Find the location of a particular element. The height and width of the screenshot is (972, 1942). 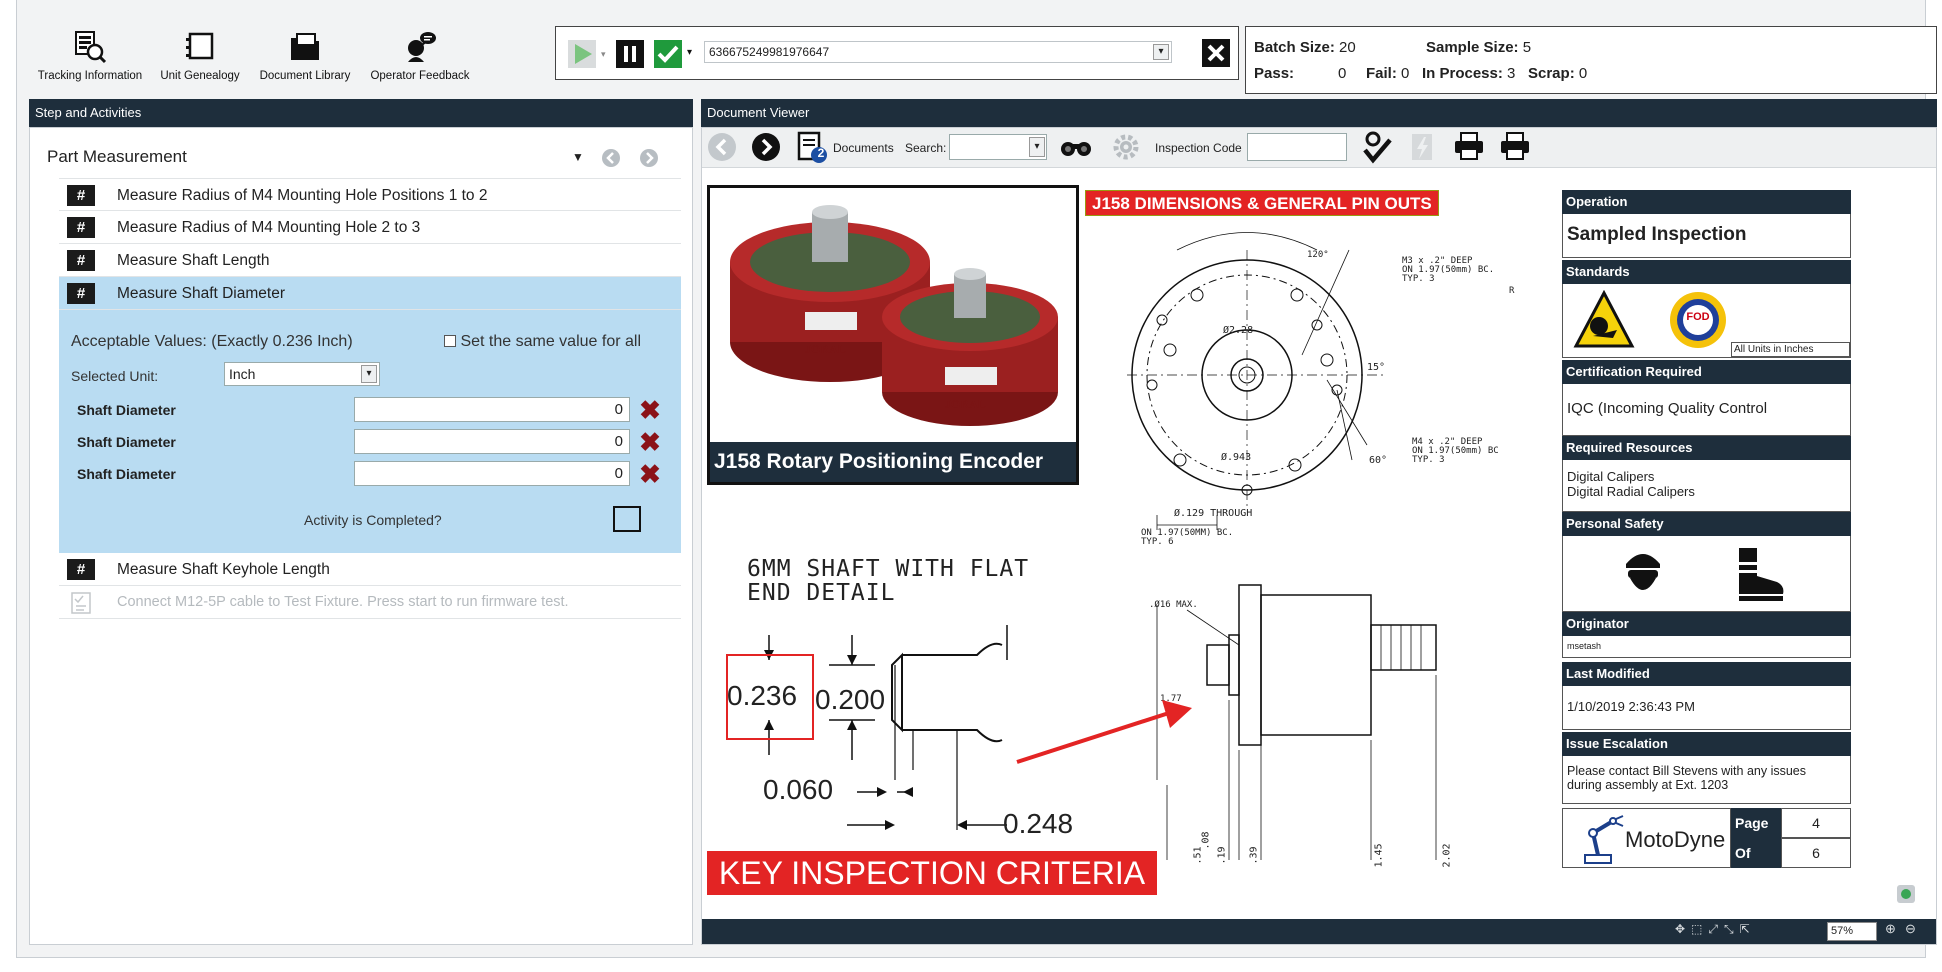

operator-feedback-icon is located at coordinates (422, 47).